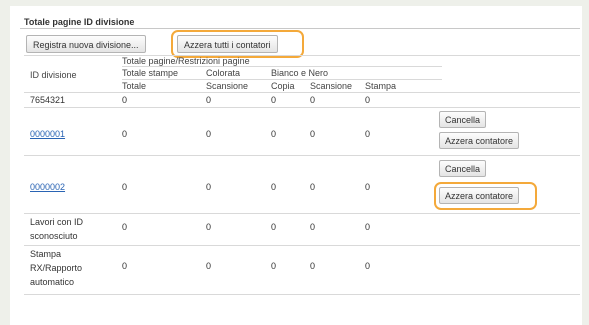 The image size is (589, 325). What do you see at coordinates (57, 229) in the screenshot?
I see `unknown-id-jobs-label: Lavori con ID sconosciuto` at bounding box center [57, 229].